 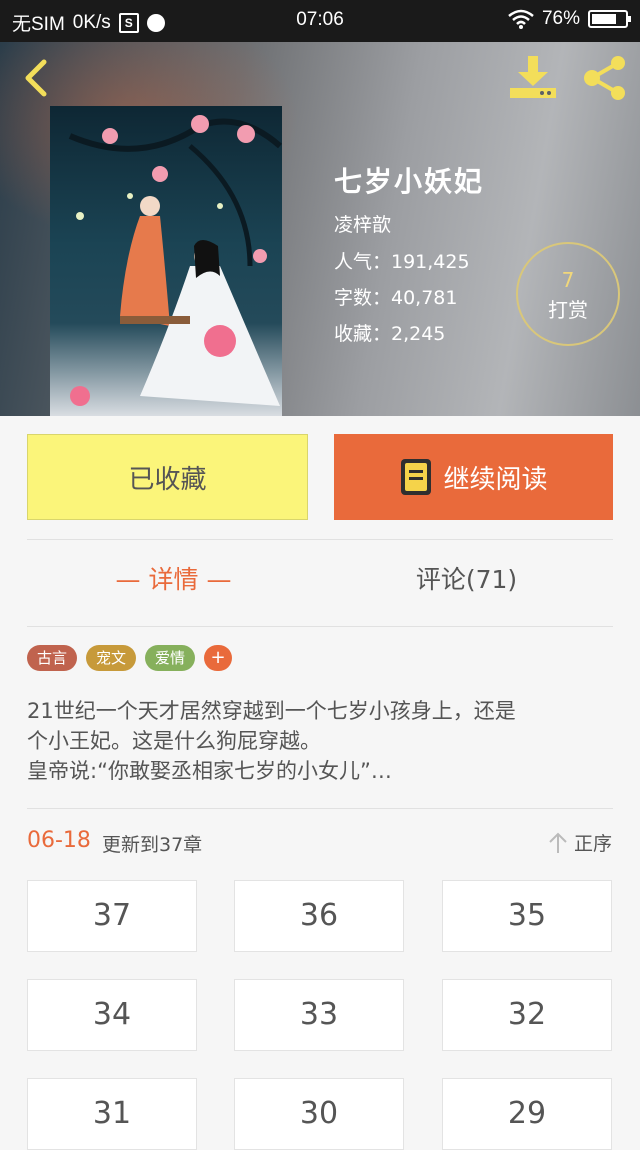 I want to click on share-button, so click(x=605, y=78).